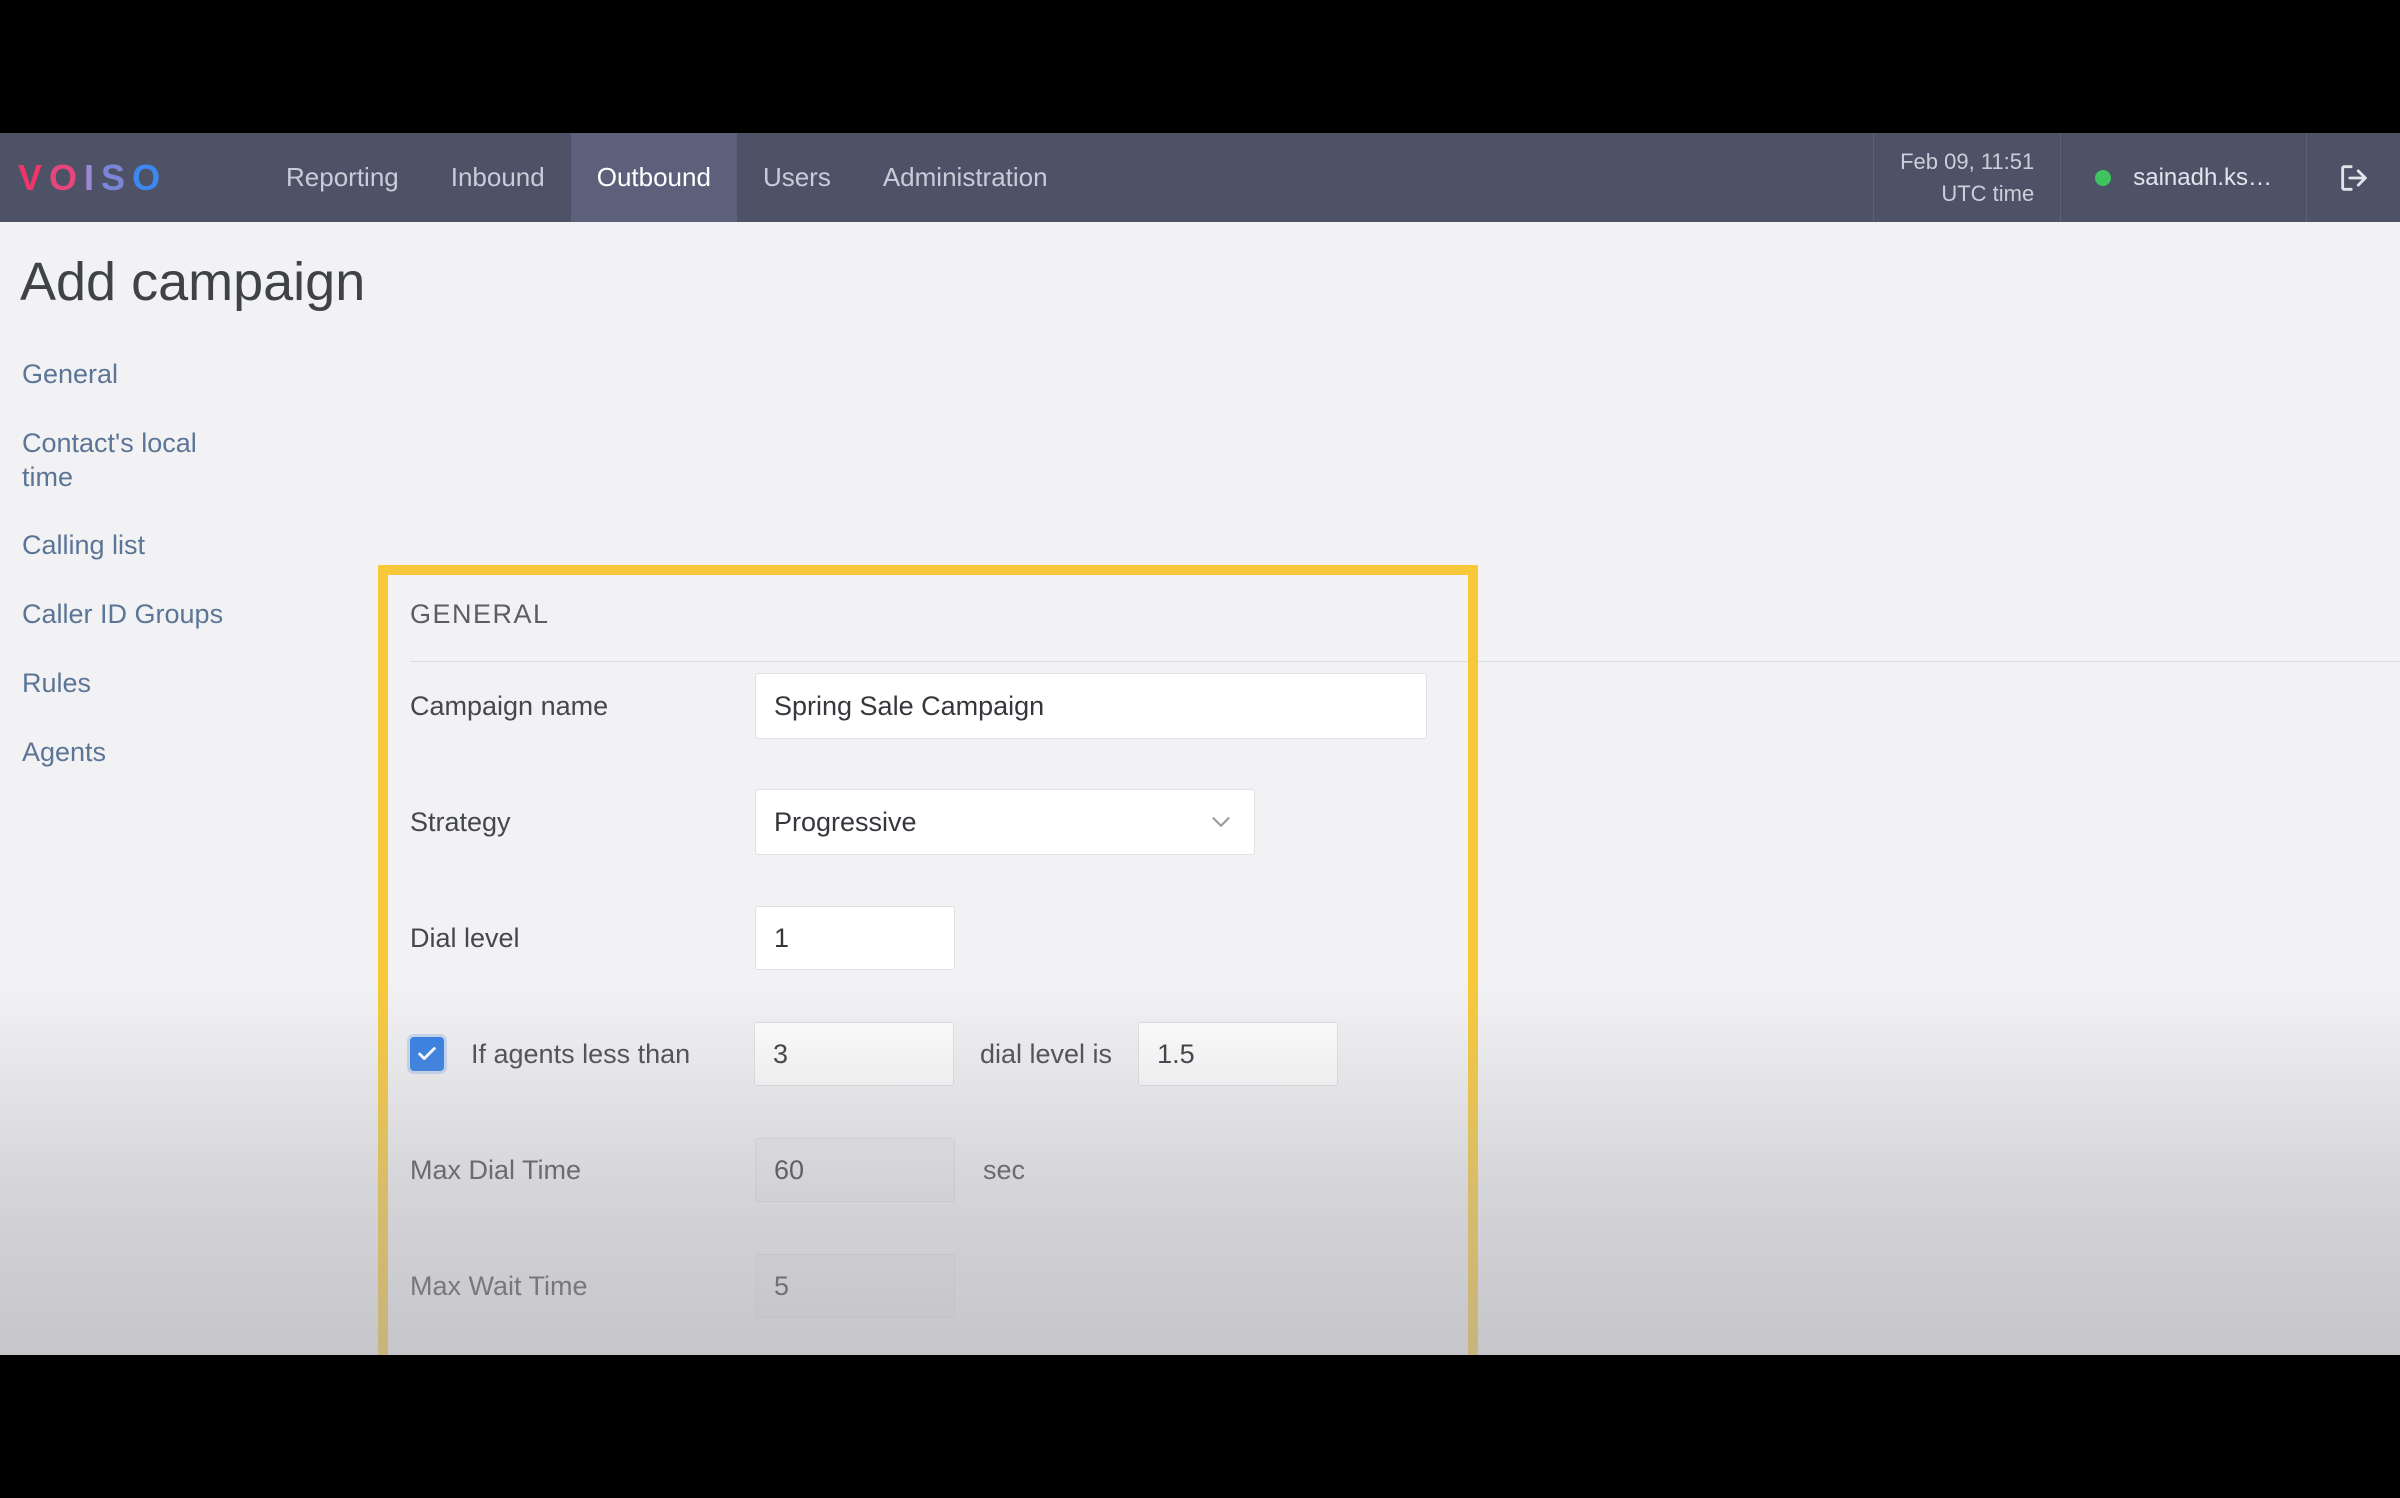  Describe the element at coordinates (581, 1053) in the screenshot. I see `label-if-agents-less-than: If agents less than` at that location.